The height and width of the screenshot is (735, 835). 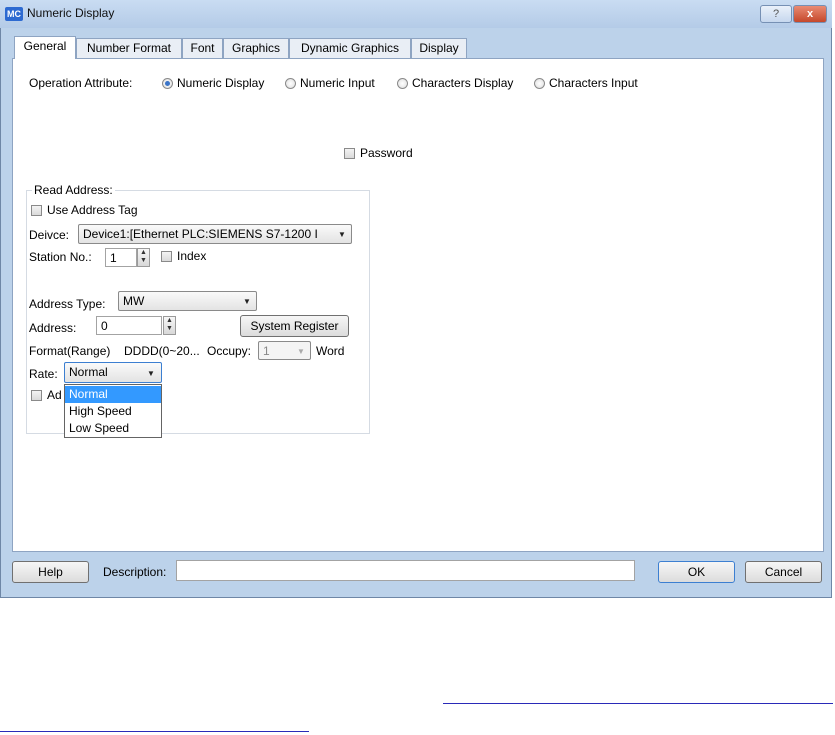 What do you see at coordinates (221, 83) in the screenshot?
I see `radio-numeric-display-label: Numeric Display` at bounding box center [221, 83].